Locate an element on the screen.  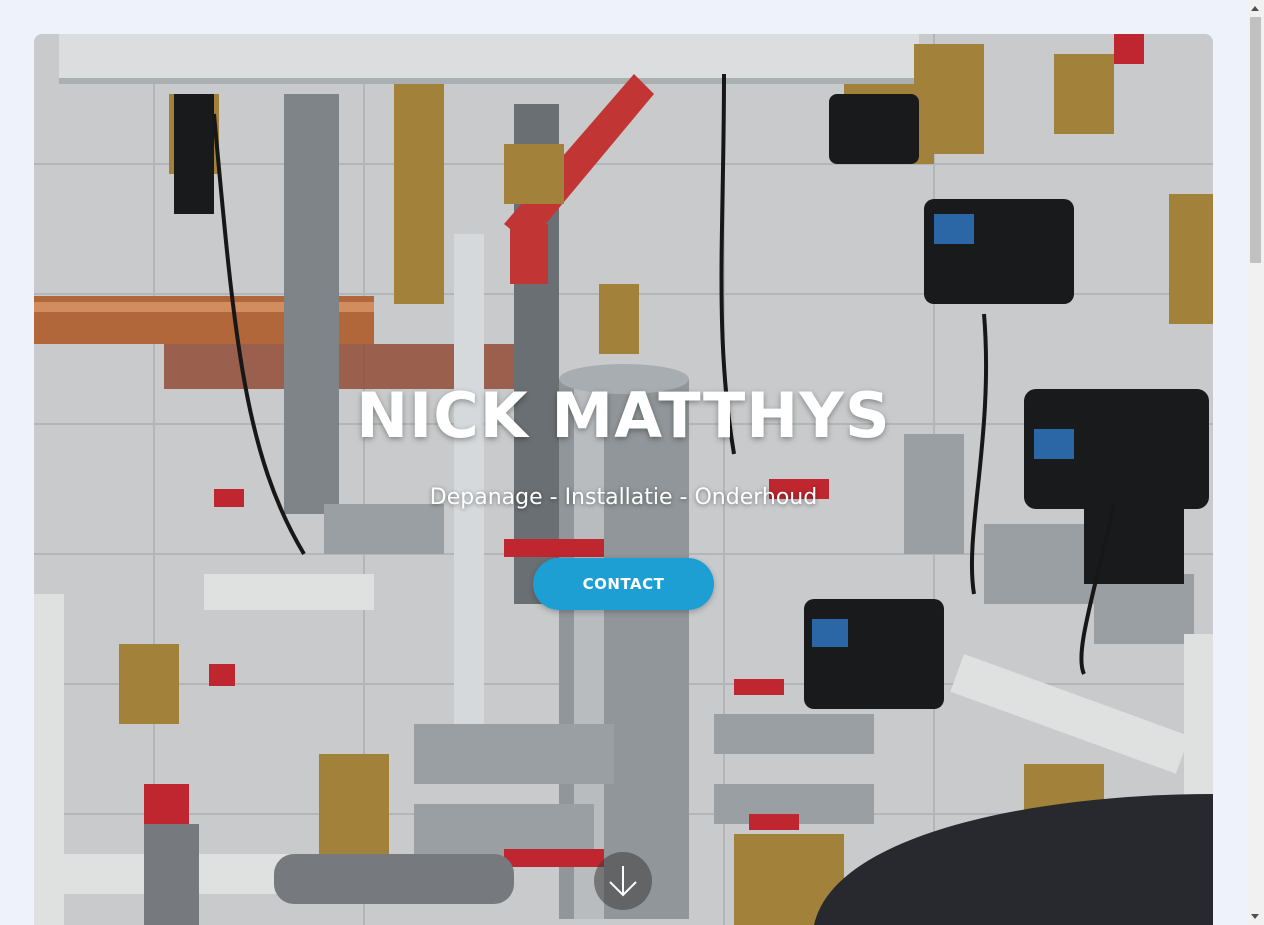
scroll-down-button is located at coordinates (623, 881).